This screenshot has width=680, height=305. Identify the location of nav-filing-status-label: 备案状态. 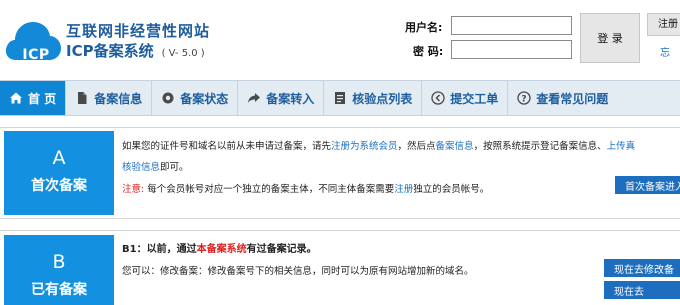
(204, 98).